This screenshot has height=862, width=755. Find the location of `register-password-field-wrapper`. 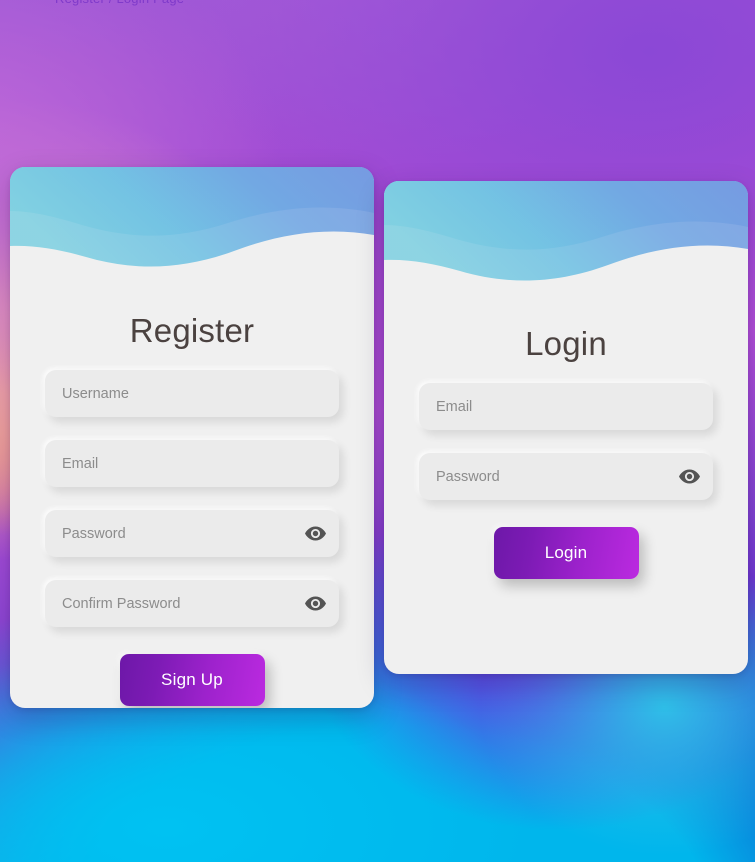

register-password-field-wrapper is located at coordinates (192, 533).